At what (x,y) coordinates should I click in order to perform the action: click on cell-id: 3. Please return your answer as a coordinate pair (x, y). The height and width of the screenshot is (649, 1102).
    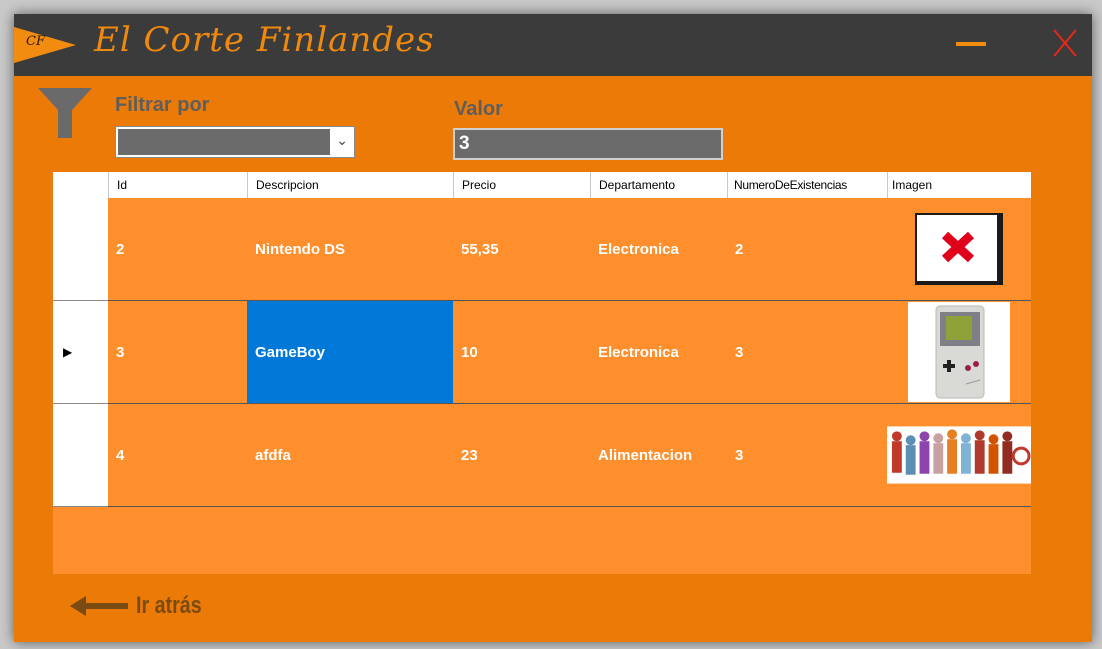
    Looking at the image, I should click on (177, 352).